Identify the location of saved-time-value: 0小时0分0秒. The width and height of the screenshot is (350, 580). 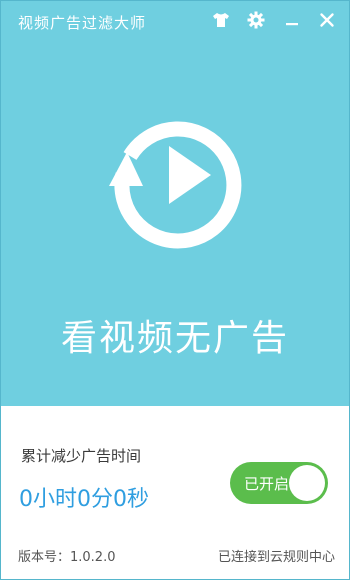
(84, 499).